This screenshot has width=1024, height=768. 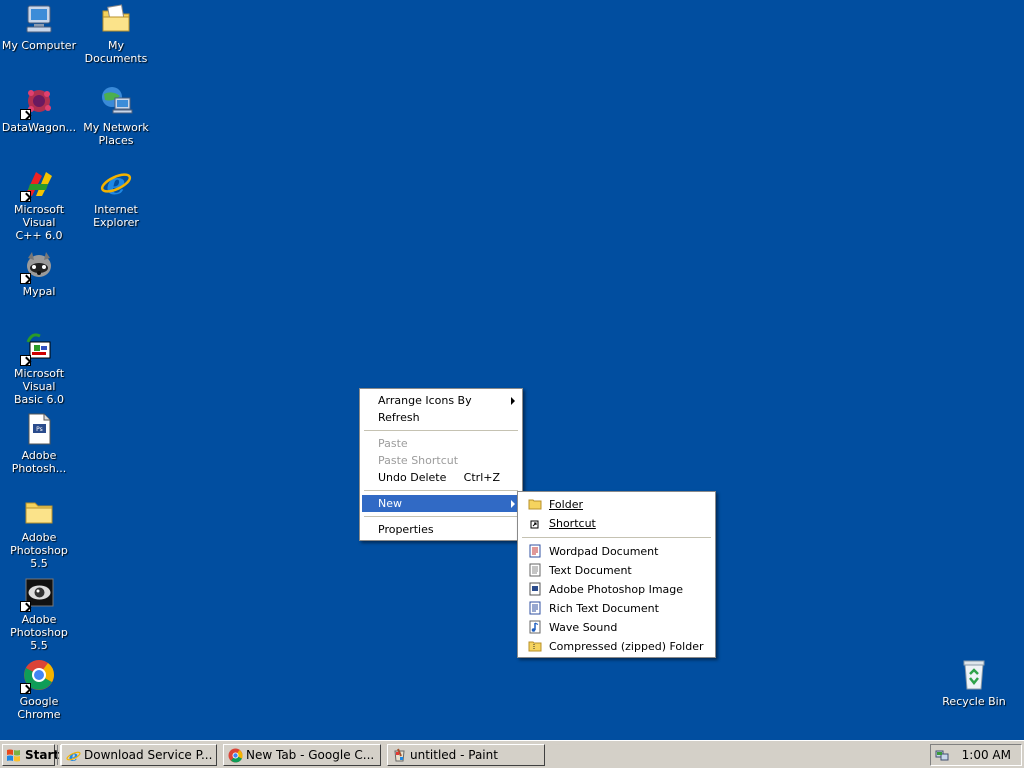 I want to click on desktop-icon-photoshop-app: Adobe Photoshop 5.5, so click(x=39, y=614).